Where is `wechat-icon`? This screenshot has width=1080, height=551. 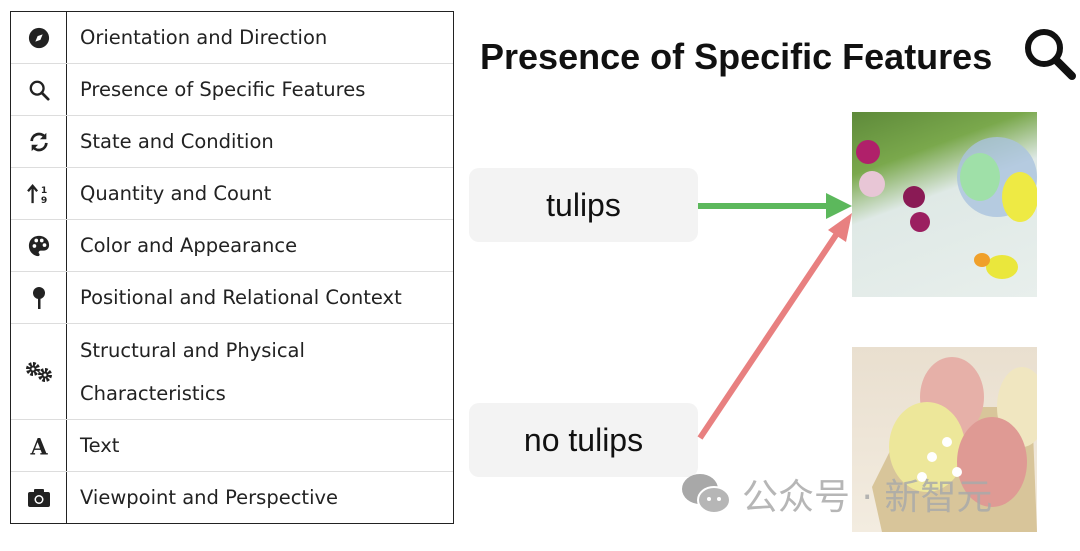
wechat-icon is located at coordinates (706, 494).